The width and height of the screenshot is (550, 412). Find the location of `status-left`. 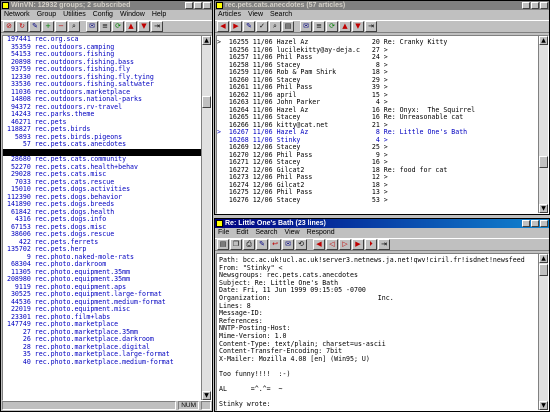

status-left is located at coordinates (89, 405).